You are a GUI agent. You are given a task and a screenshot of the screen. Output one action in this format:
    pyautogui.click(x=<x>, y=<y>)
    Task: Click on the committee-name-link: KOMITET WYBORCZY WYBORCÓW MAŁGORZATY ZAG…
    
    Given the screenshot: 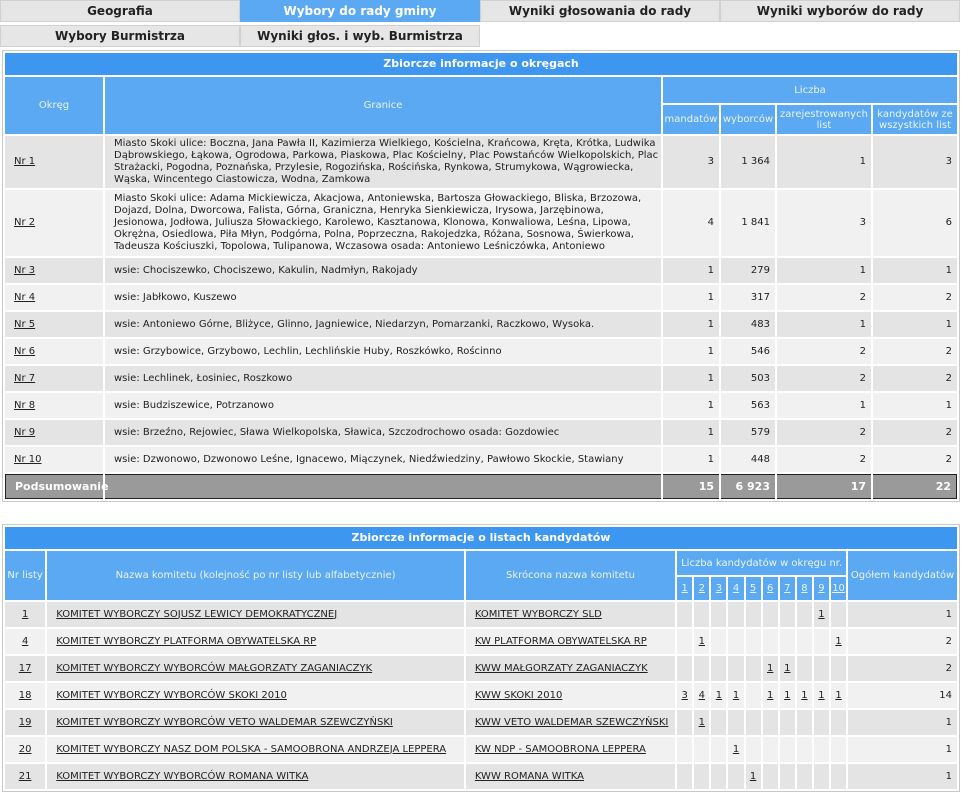 What is the action you would take?
    pyautogui.click(x=214, y=668)
    